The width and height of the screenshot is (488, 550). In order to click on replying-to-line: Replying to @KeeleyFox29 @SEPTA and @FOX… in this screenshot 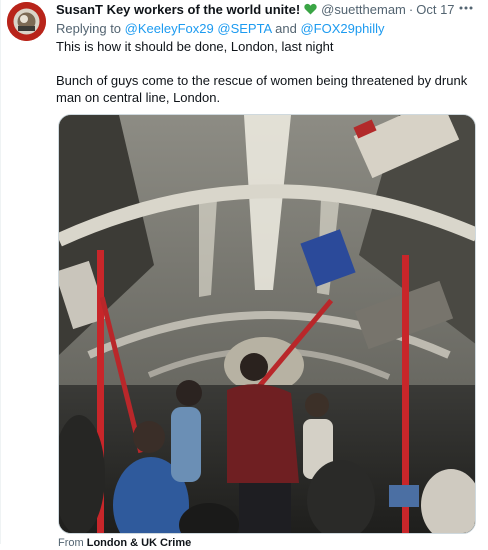, I will do `click(220, 29)`.